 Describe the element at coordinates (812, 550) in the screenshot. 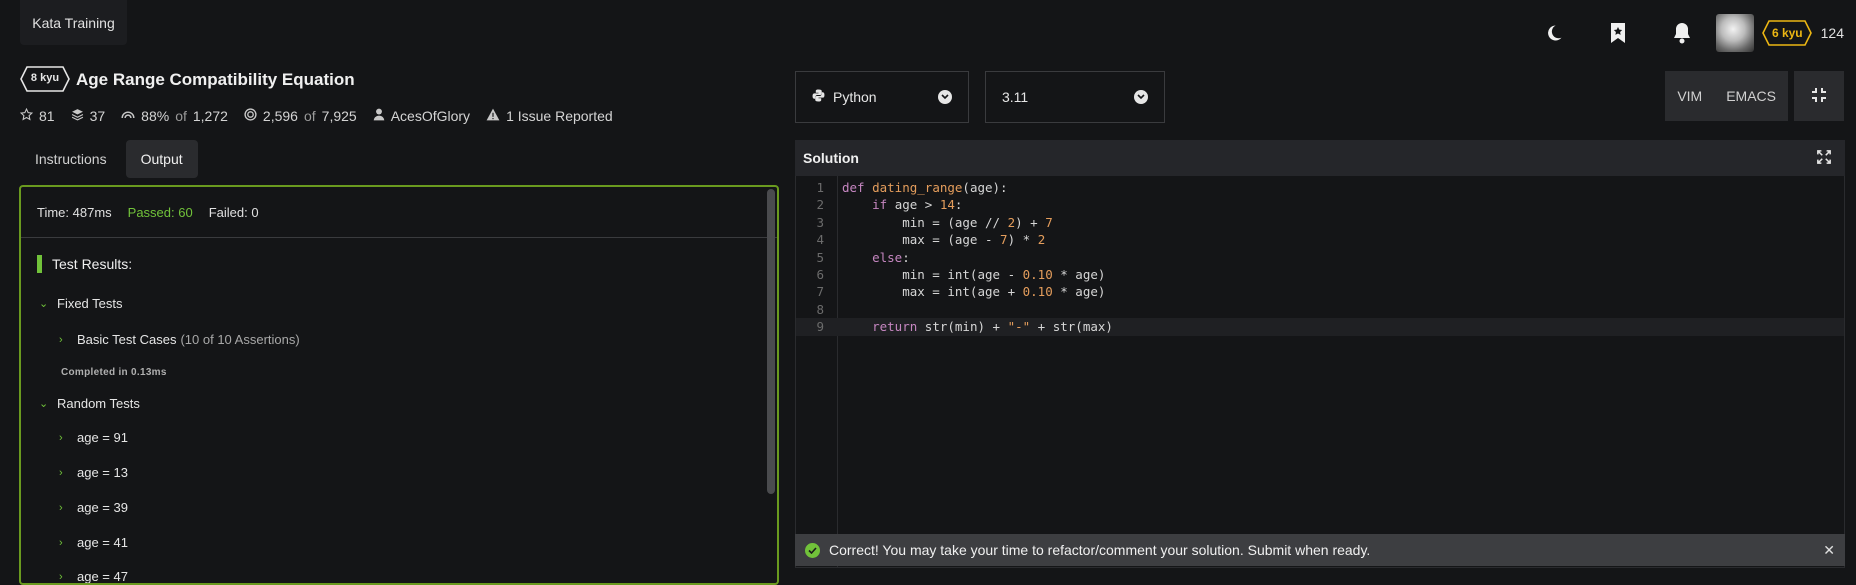

I see `check-circle-icon` at that location.